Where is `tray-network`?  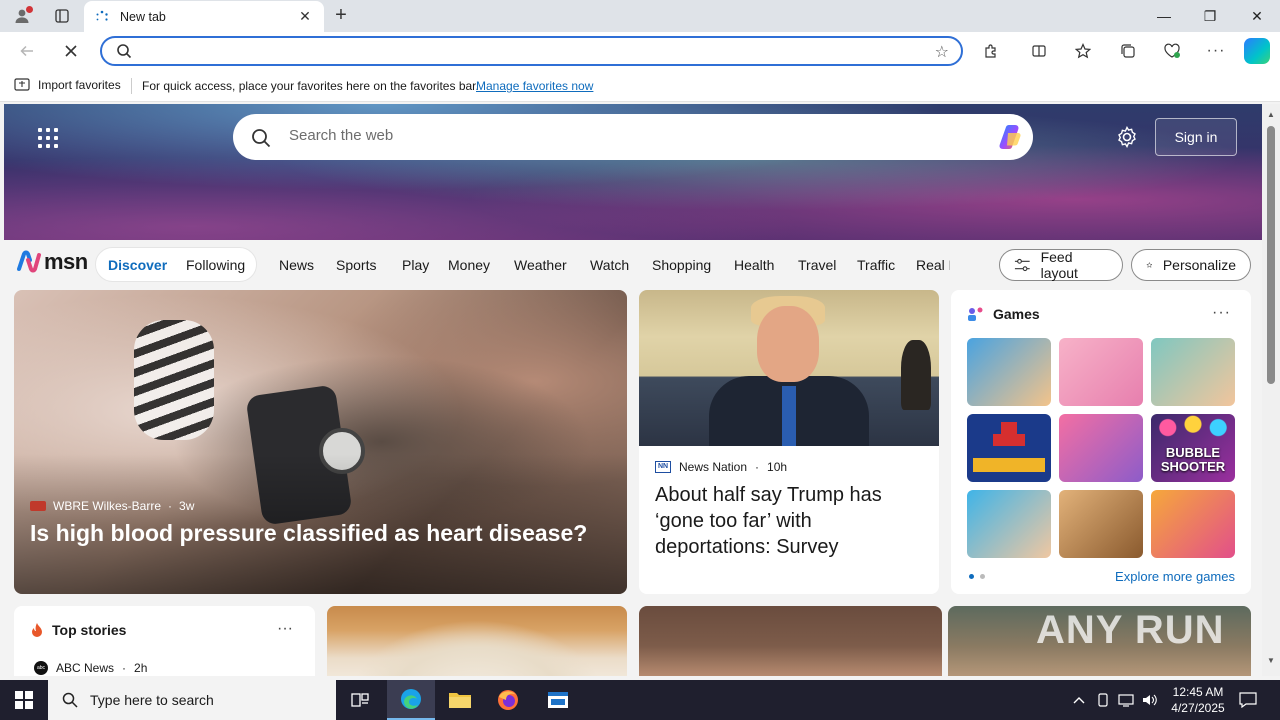
tray-network is located at coordinates (1126, 700).